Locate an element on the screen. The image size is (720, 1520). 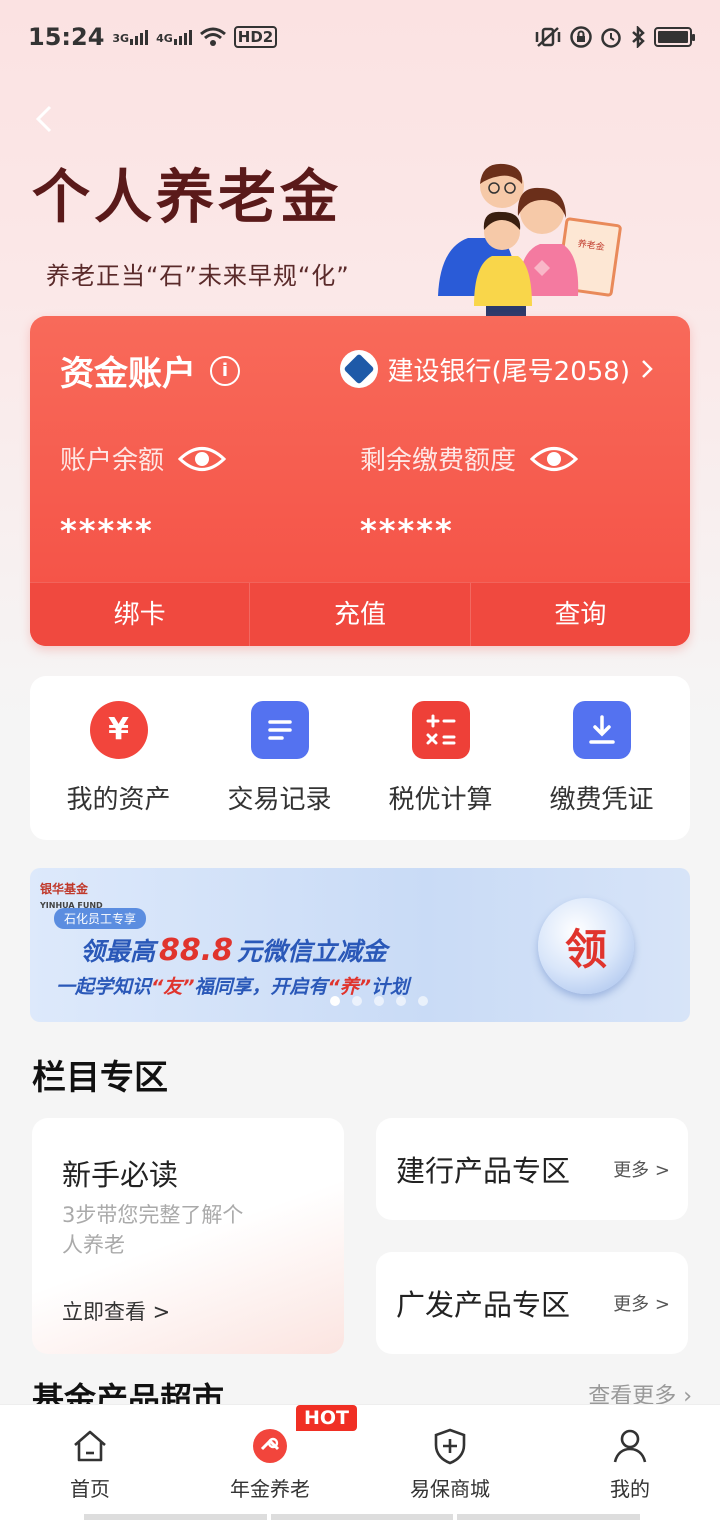
balance-label: 账户余额 is located at coordinates (112, 461).